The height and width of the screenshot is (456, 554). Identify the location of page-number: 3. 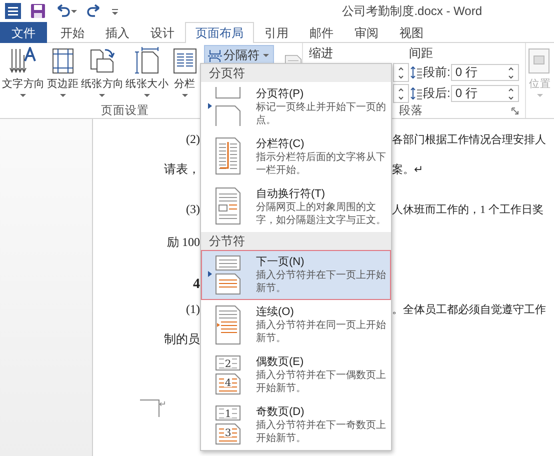
(228, 433).